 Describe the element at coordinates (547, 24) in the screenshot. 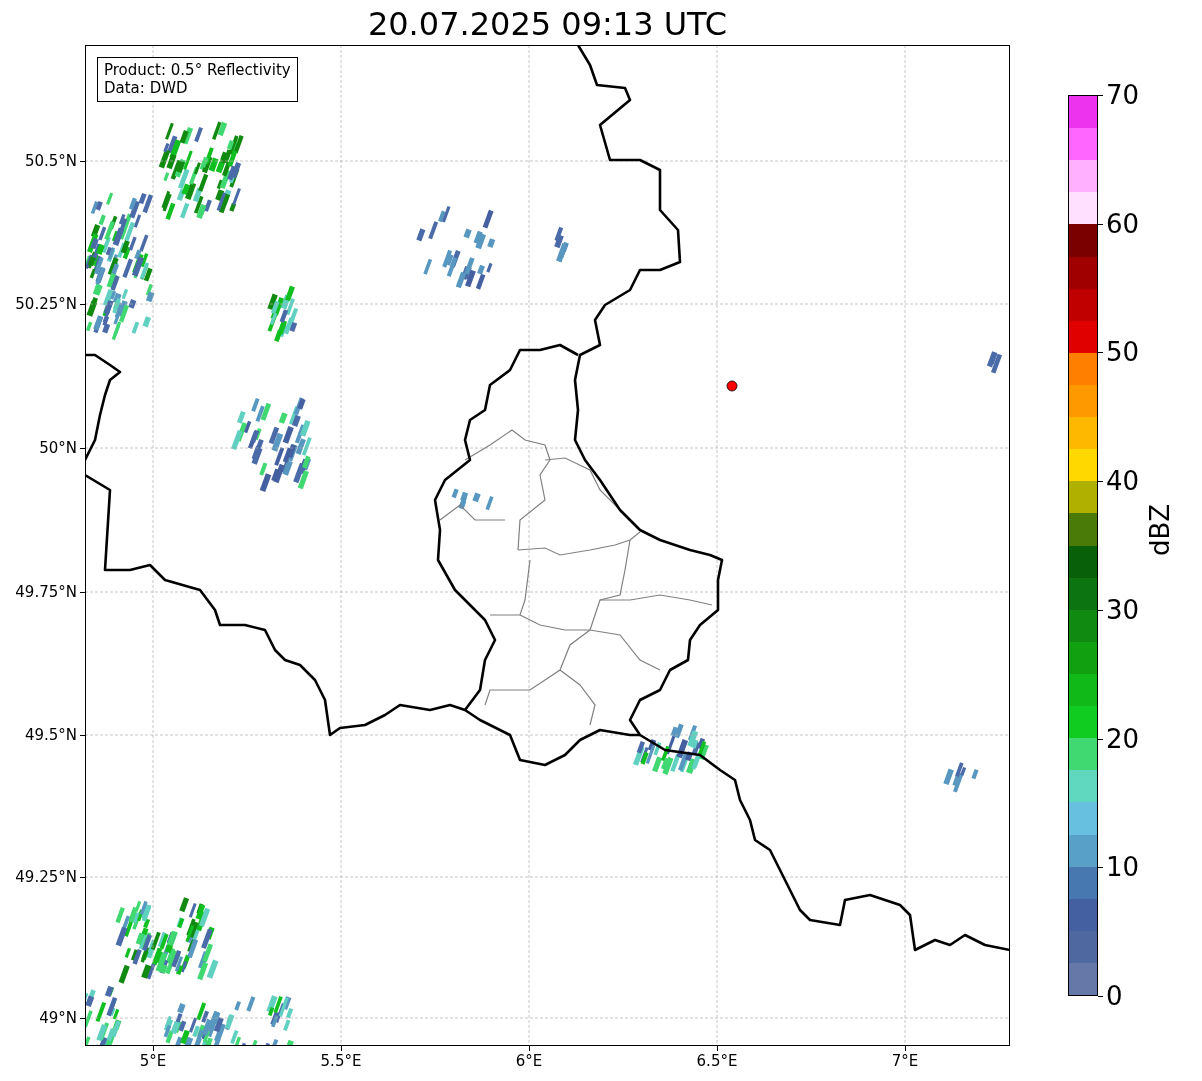

I see `chart-title: 20.07.2025 09:13 UTC` at that location.